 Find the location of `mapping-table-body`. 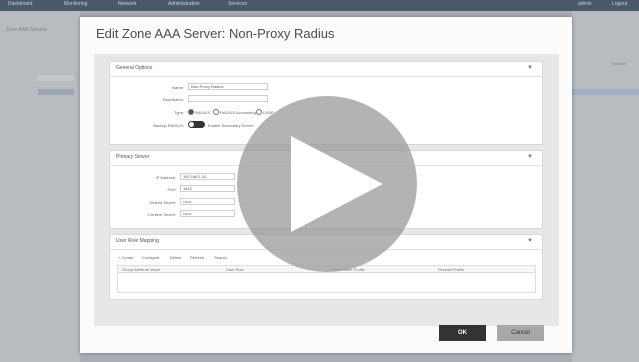

mapping-table-body is located at coordinates (326, 283).